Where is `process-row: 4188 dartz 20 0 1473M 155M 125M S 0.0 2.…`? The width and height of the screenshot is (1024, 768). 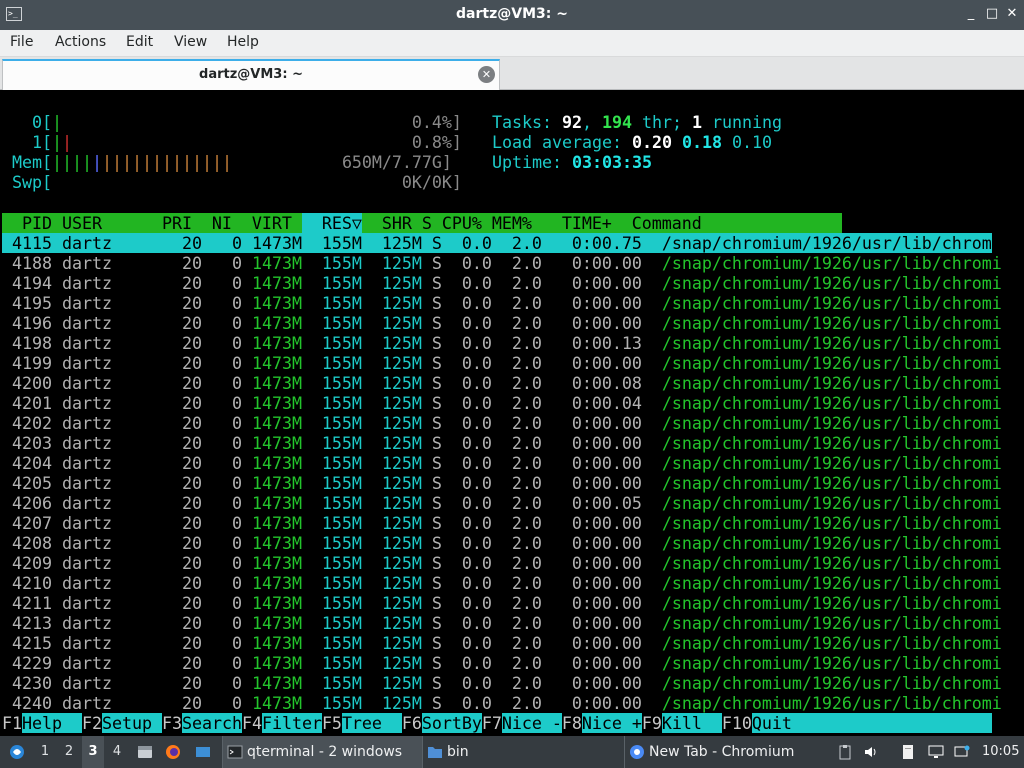
process-row: 4188 dartz 20 0 1473M 155M 125M S 0.0 2.… is located at coordinates (502, 263).